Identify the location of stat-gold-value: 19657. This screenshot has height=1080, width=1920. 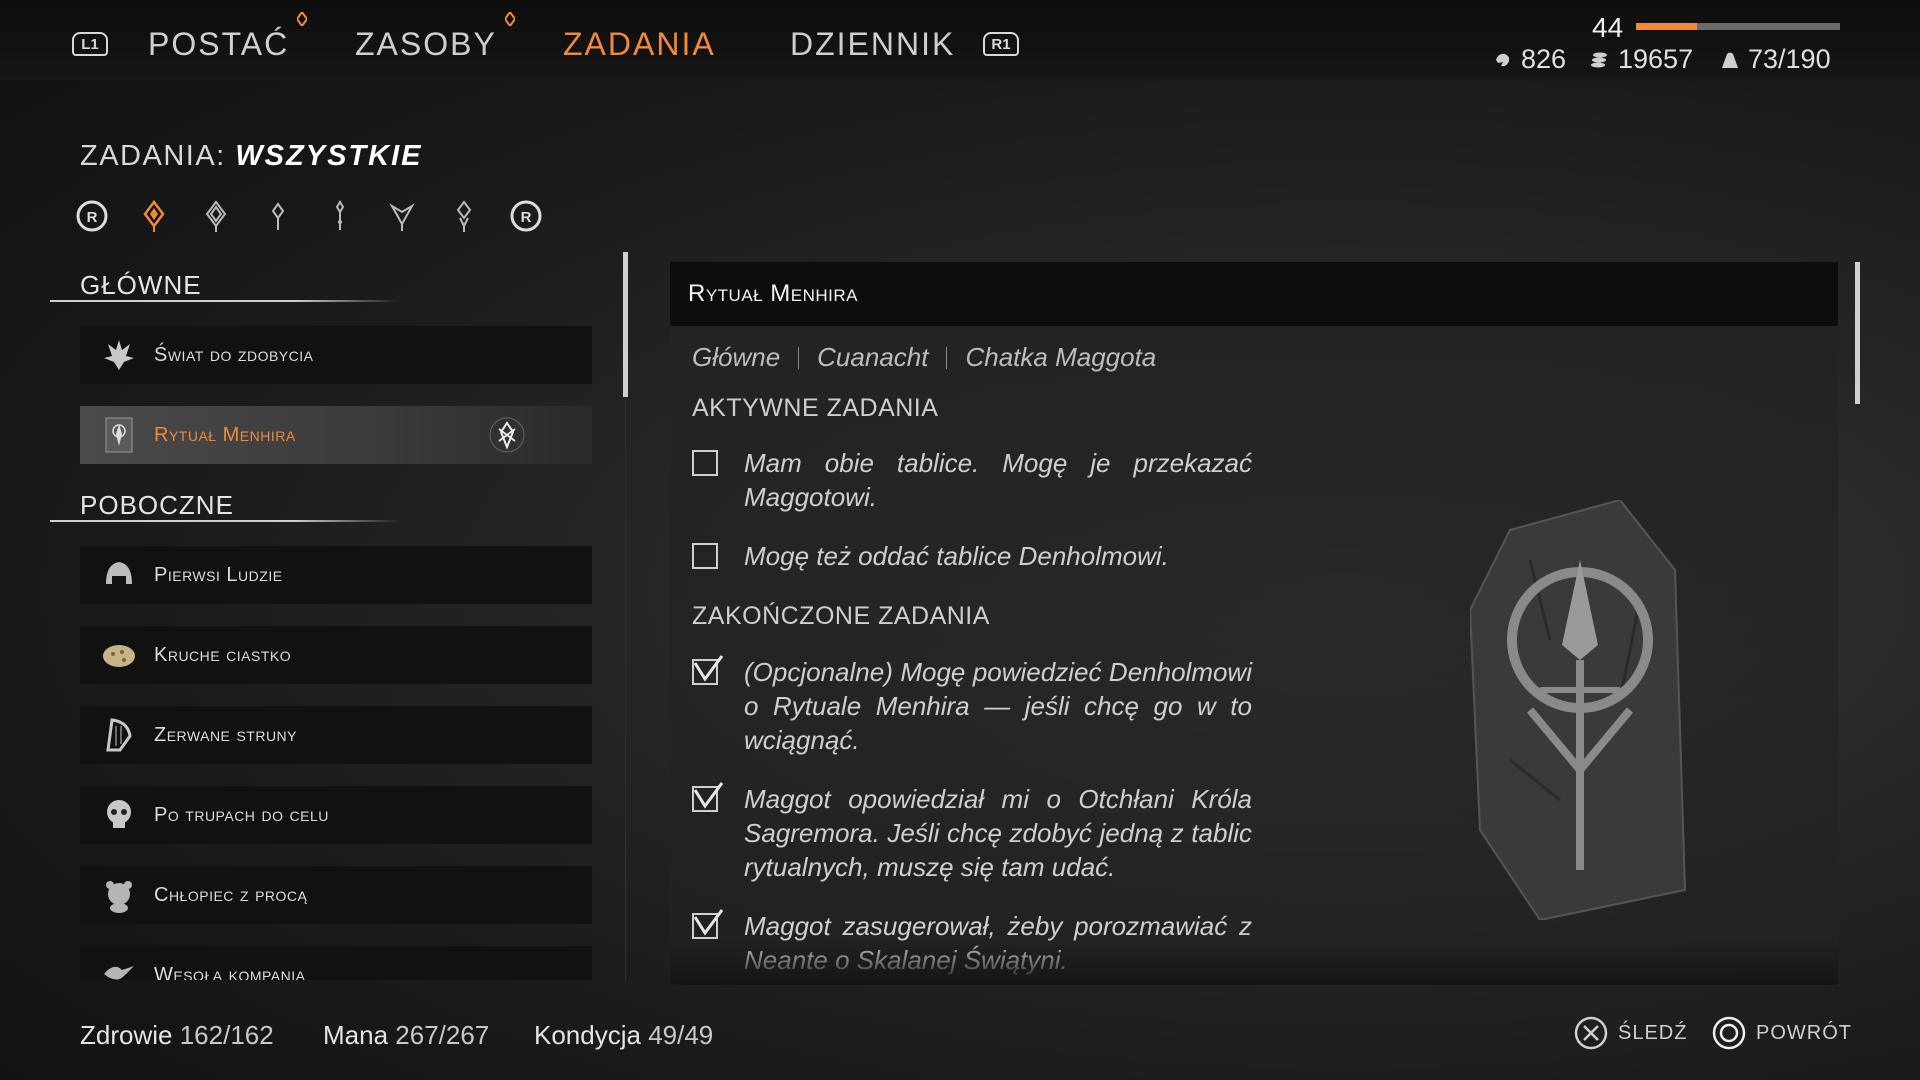
(1656, 59).